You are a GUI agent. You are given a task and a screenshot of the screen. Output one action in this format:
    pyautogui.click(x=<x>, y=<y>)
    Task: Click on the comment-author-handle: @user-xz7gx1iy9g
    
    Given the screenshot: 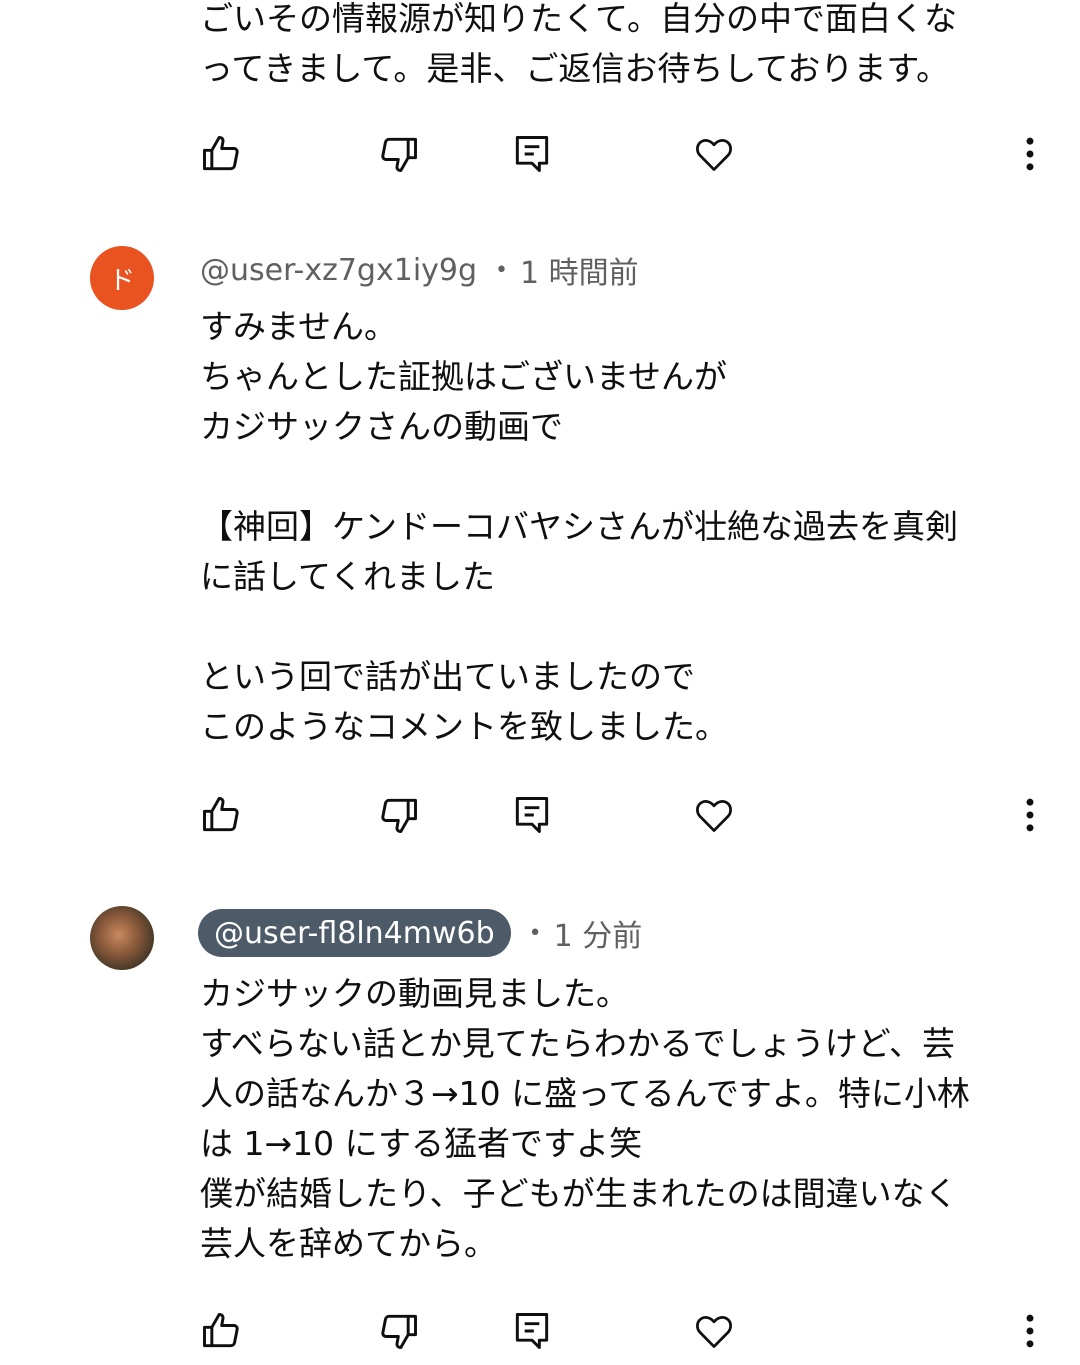 What is the action you would take?
    pyautogui.click(x=338, y=270)
    